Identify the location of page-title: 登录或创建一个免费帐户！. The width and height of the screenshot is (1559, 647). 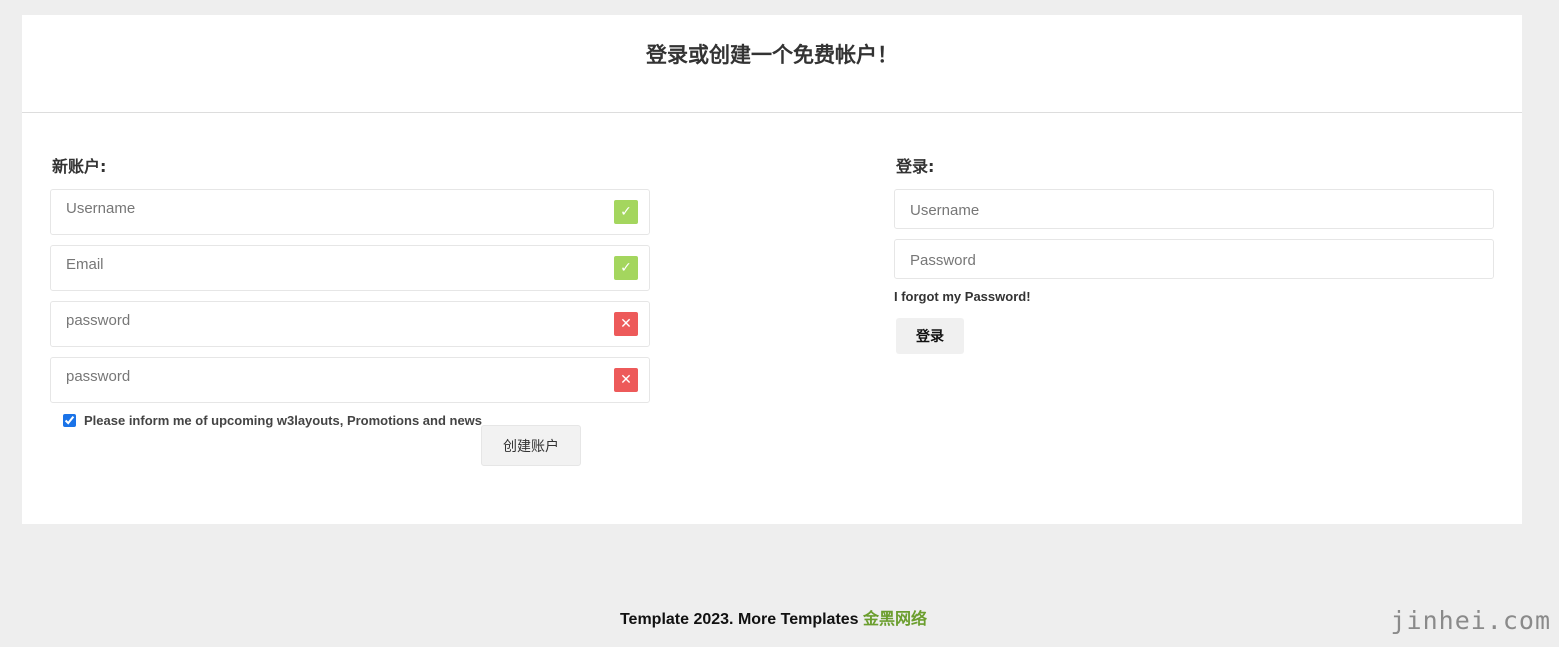
(772, 55).